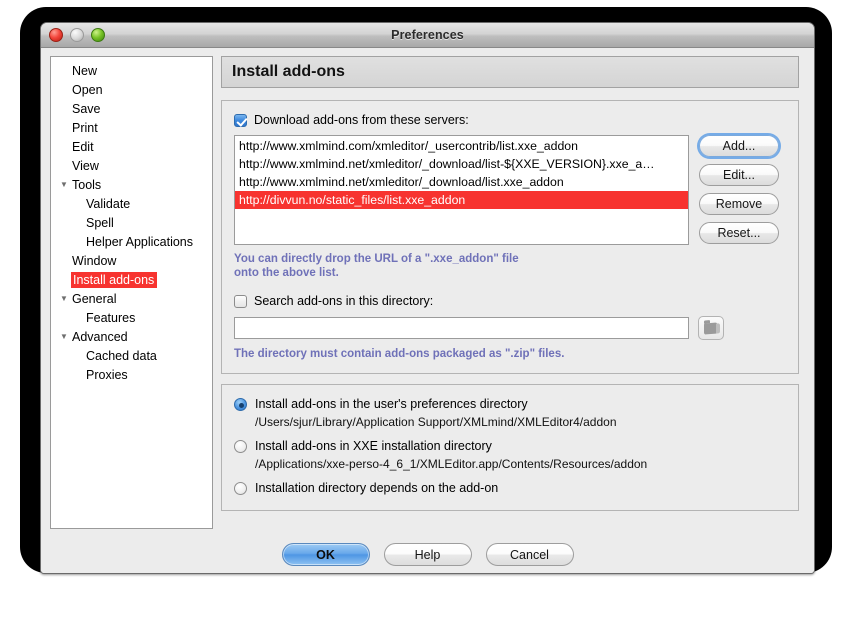  I want to click on sidebar-item-label: Edit, so click(83, 146).